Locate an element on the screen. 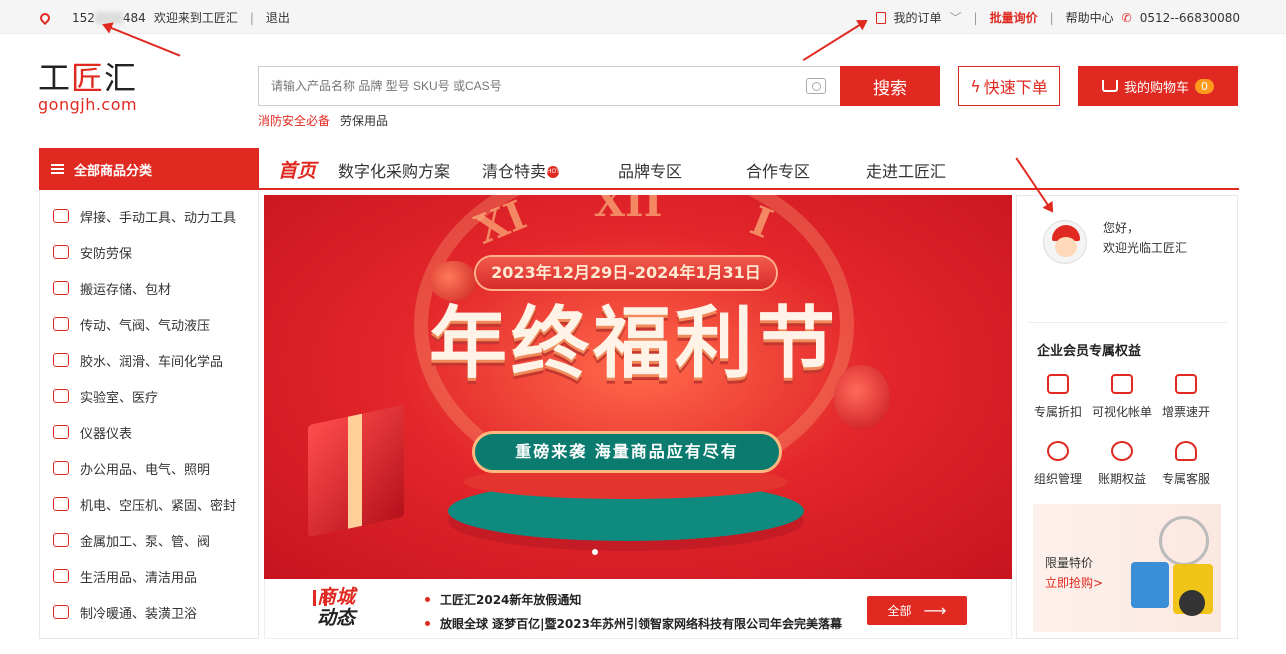  carousel-dot is located at coordinates (595, 552).